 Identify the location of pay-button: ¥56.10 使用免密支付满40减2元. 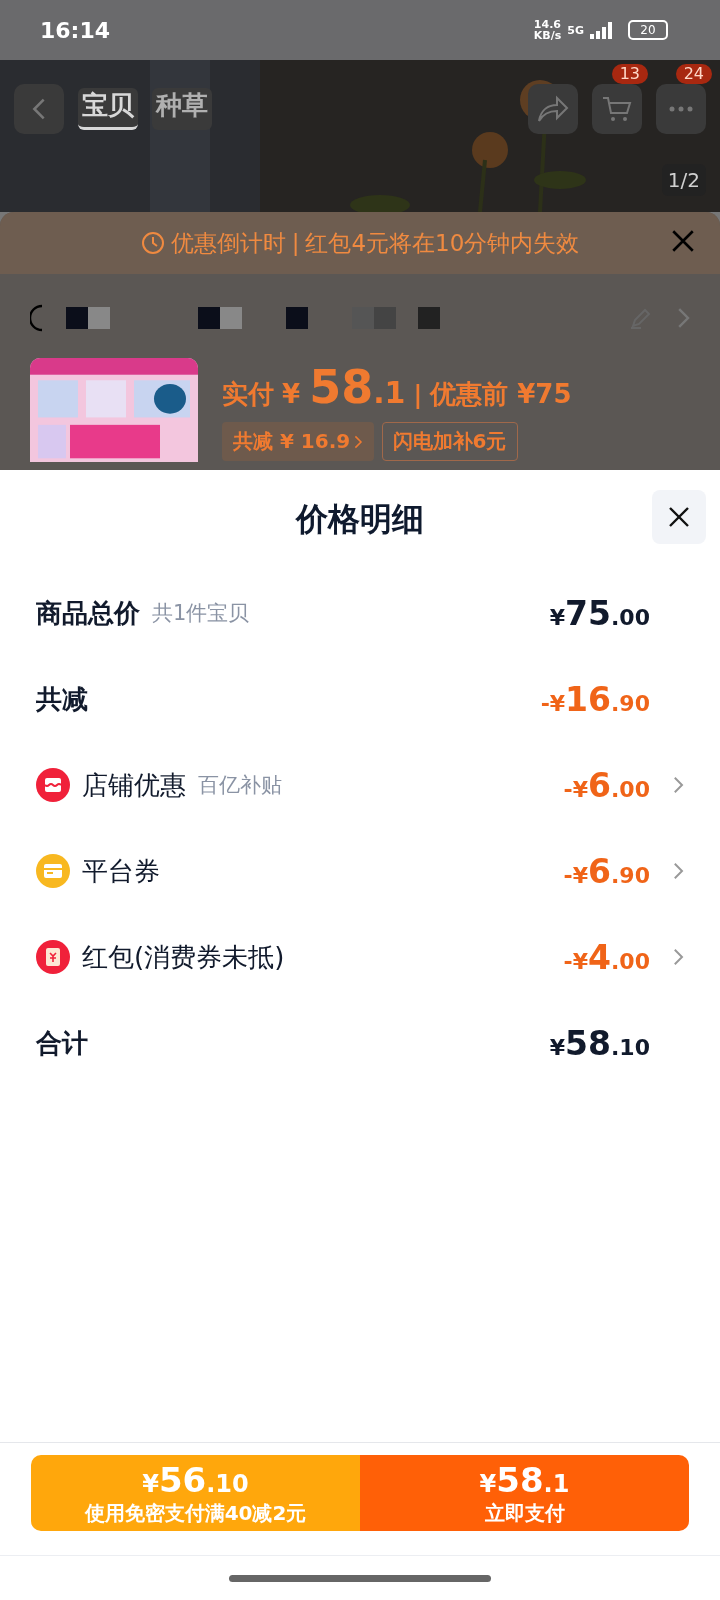
(195, 1493).